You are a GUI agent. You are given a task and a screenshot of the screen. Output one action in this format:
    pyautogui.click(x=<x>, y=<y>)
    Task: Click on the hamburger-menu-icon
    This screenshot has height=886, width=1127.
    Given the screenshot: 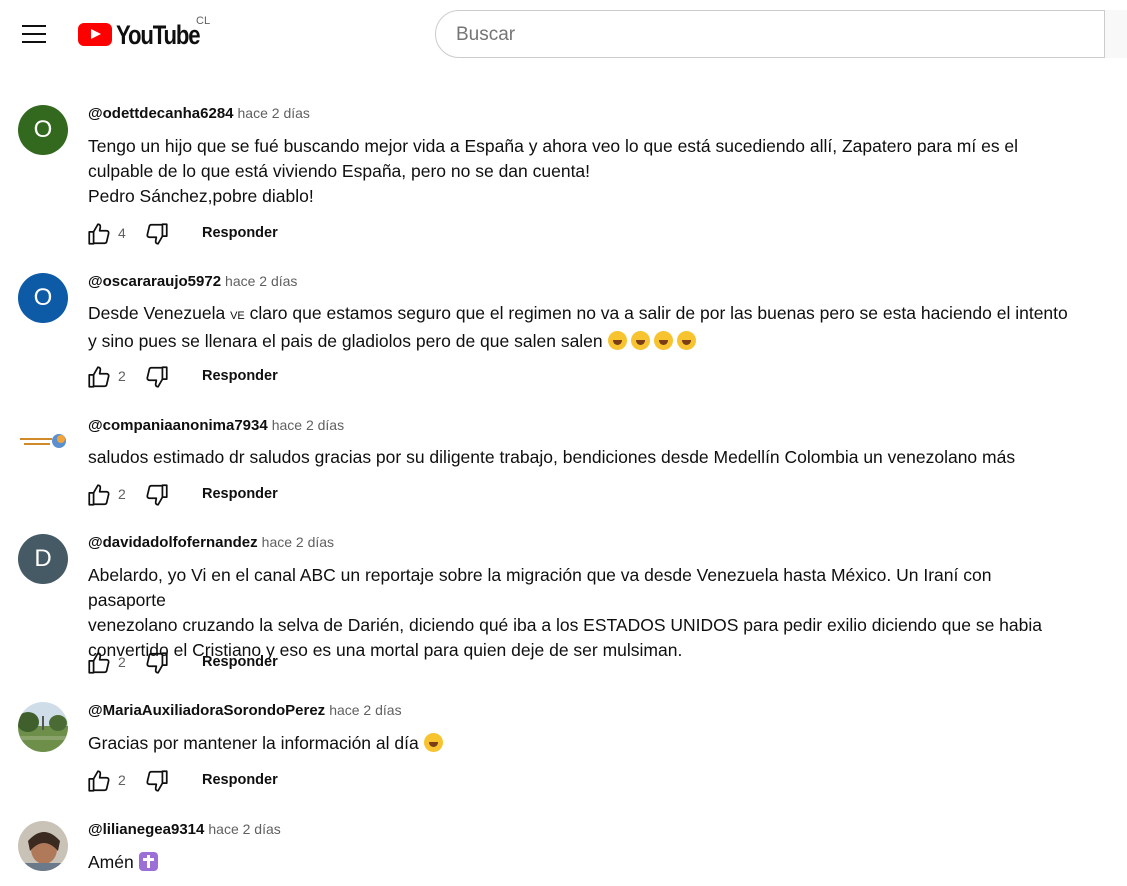 What is the action you would take?
    pyautogui.click(x=34, y=35)
    